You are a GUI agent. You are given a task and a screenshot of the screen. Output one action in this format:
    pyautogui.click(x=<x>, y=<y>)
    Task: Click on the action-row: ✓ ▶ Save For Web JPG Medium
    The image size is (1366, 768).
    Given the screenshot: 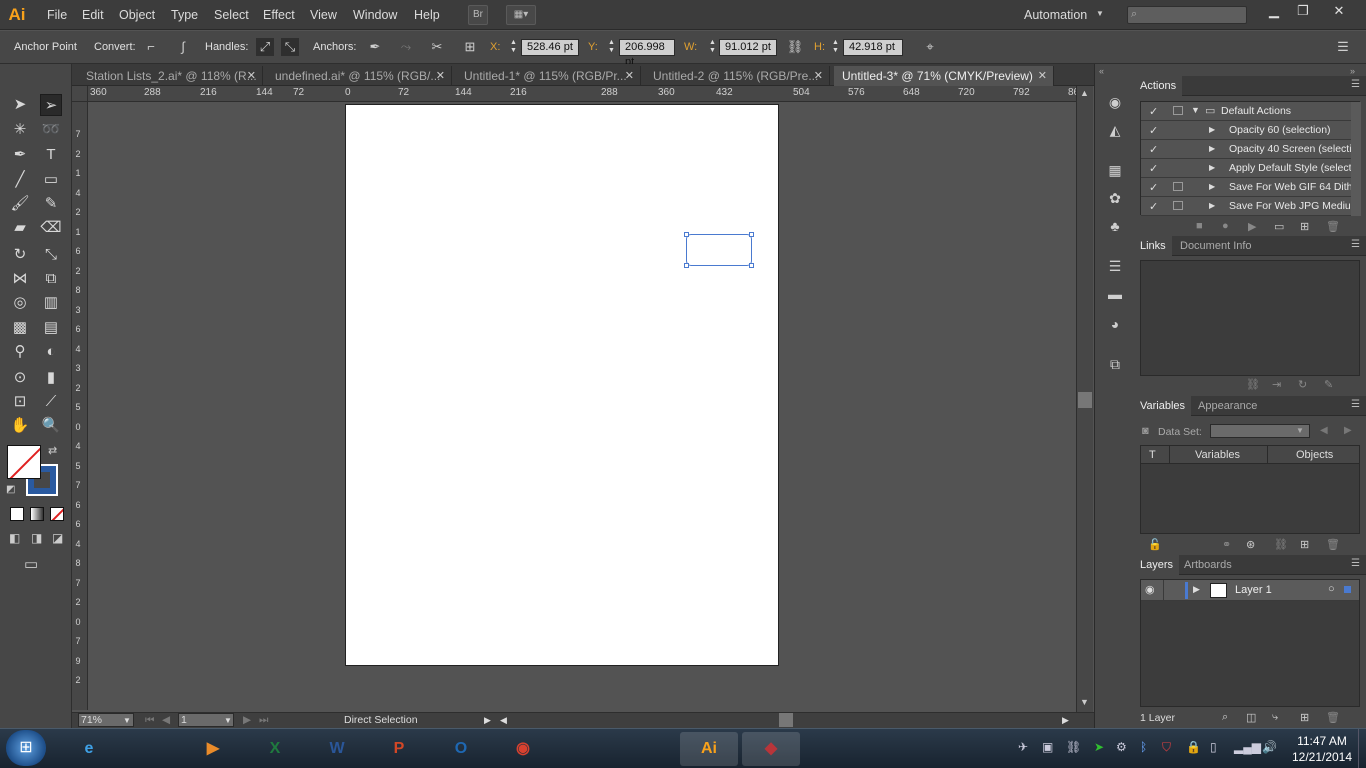 What is the action you would take?
    pyautogui.click(x=1247, y=206)
    